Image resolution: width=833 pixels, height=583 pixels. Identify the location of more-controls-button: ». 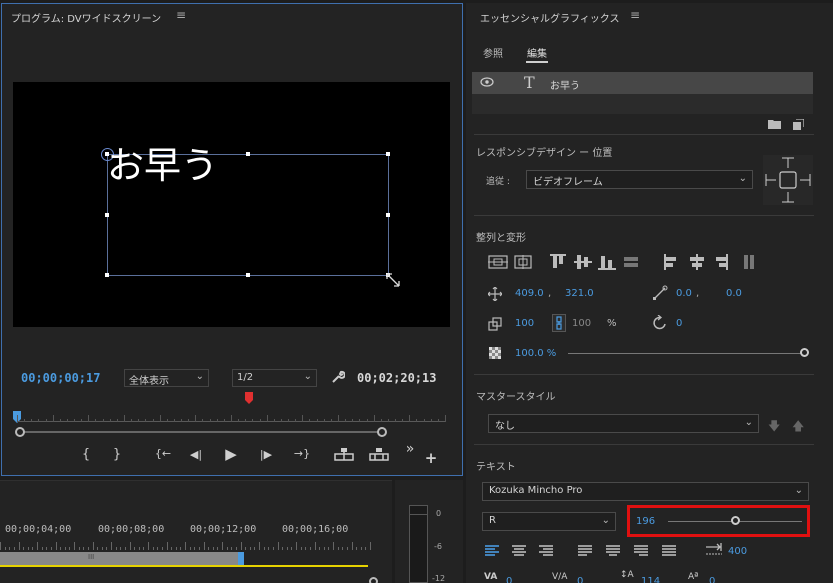
(410, 449).